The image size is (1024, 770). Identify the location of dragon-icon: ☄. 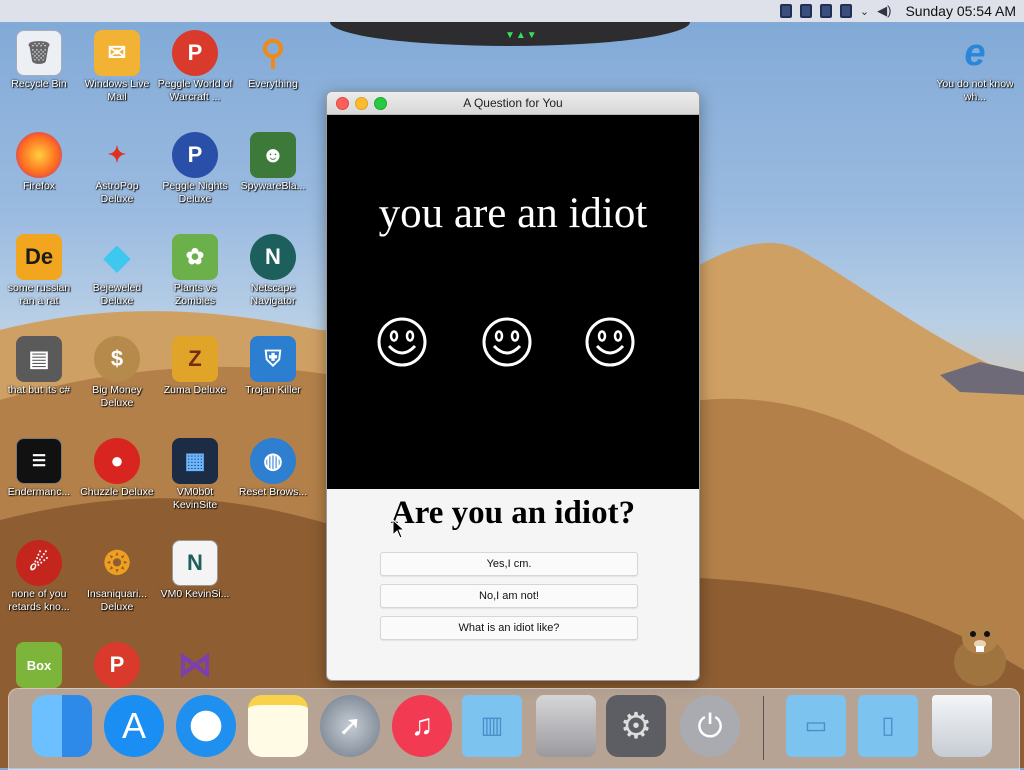
(39, 563).